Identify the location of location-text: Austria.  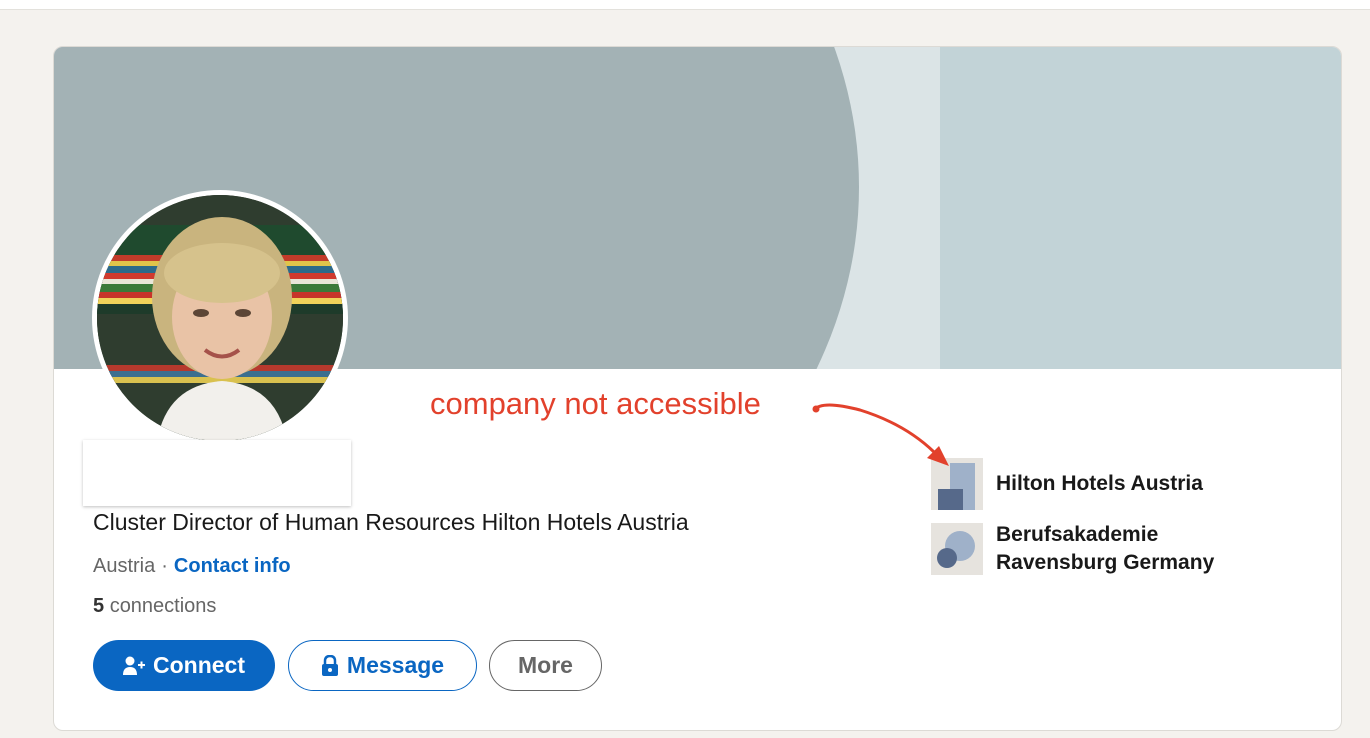
(124, 566).